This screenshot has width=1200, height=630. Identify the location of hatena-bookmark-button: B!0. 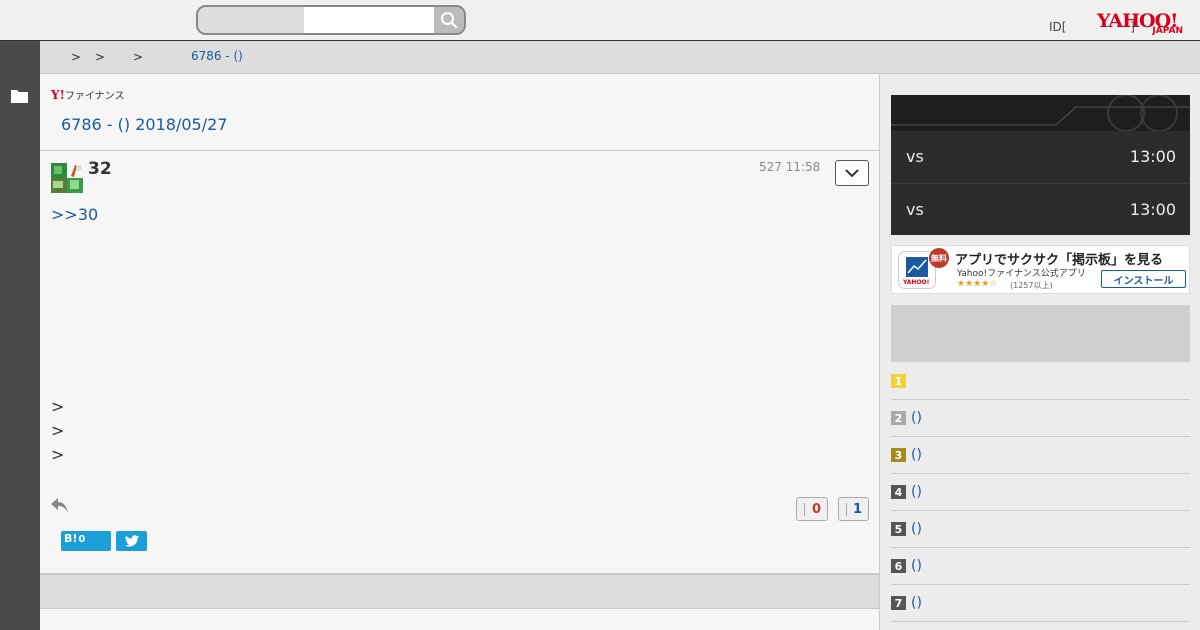
(86, 541).